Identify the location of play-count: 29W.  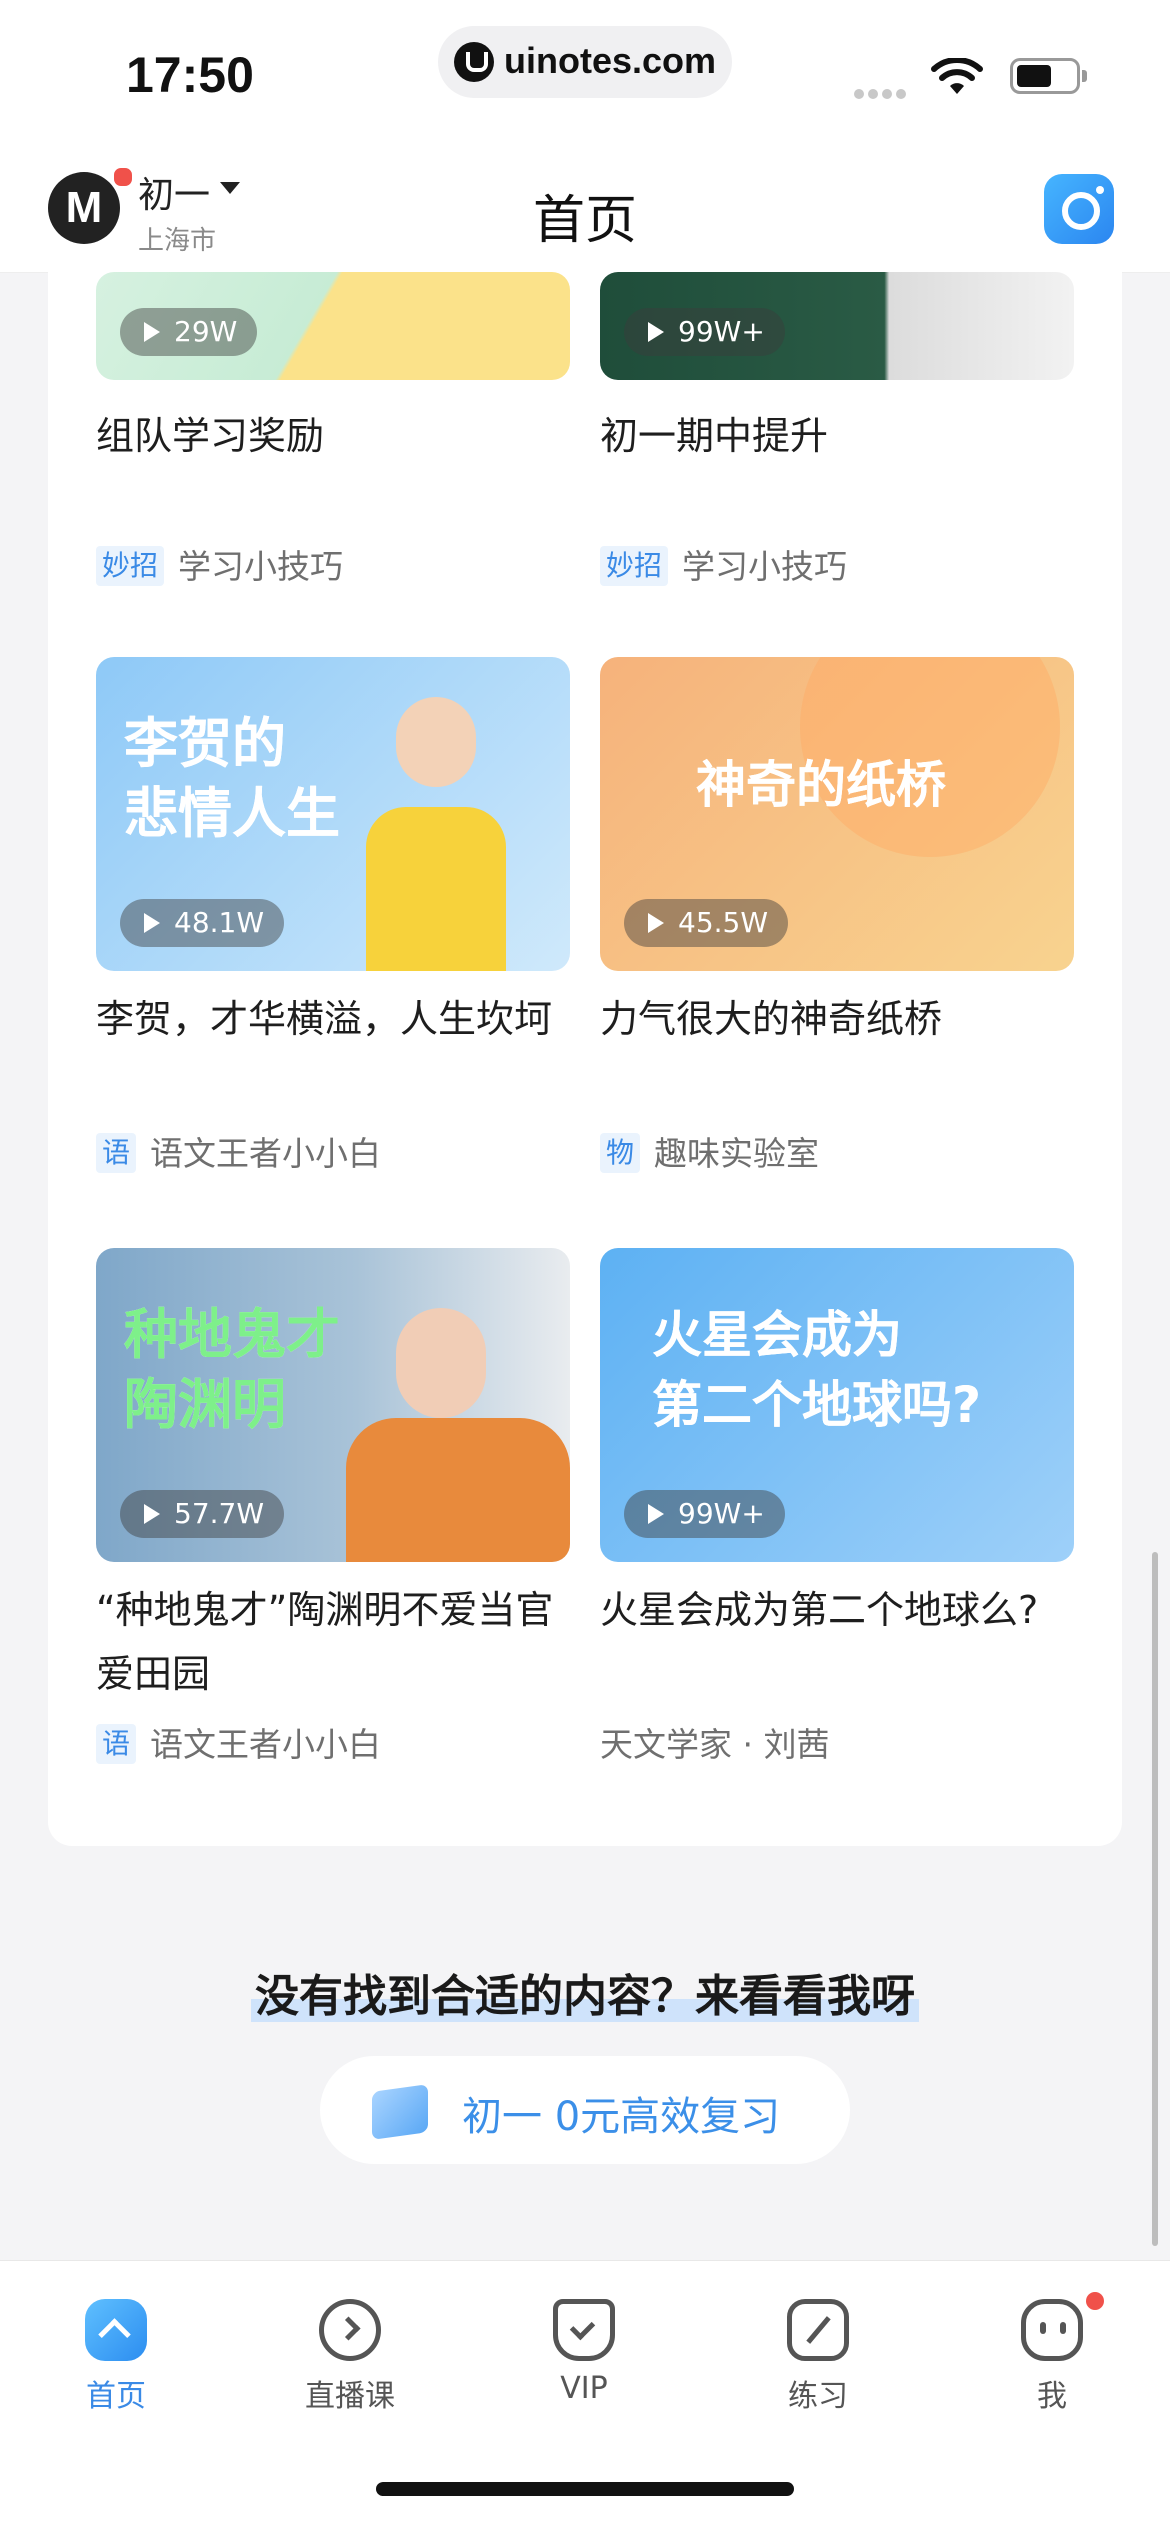
(189, 332).